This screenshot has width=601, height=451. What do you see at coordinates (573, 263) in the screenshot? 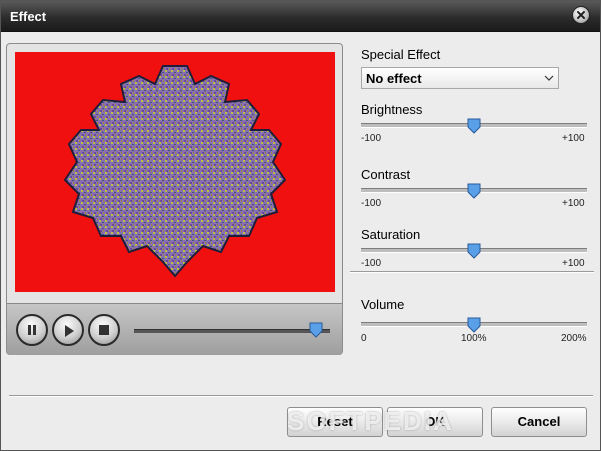
I see `saturation-max: +100` at bounding box center [573, 263].